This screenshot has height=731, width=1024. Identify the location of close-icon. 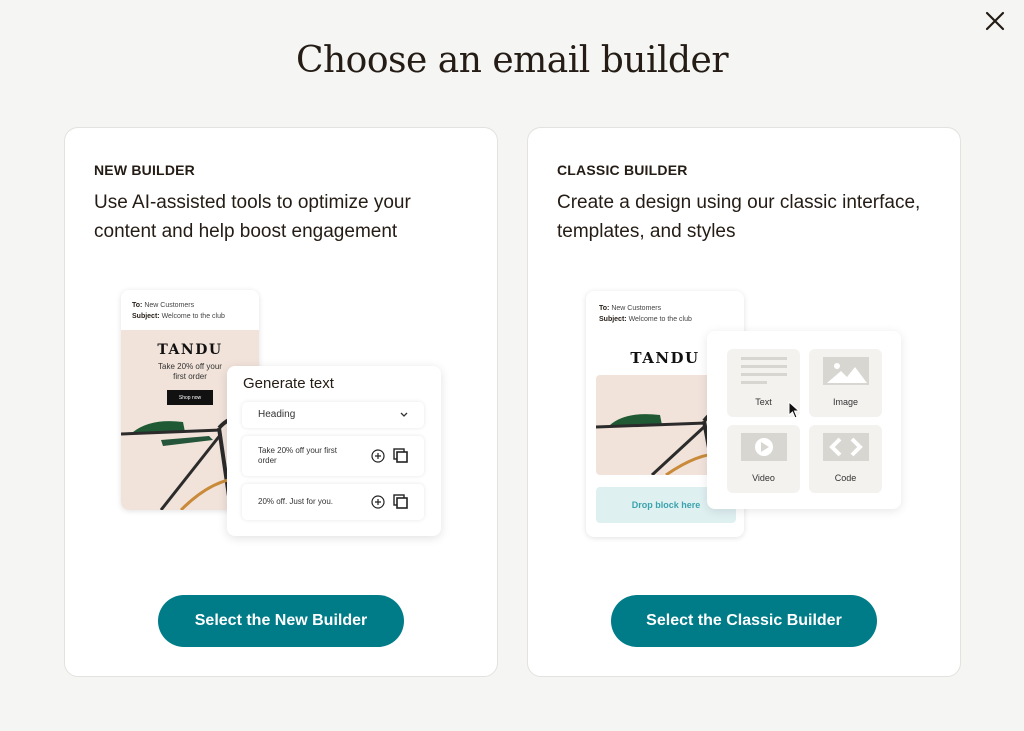
(995, 21).